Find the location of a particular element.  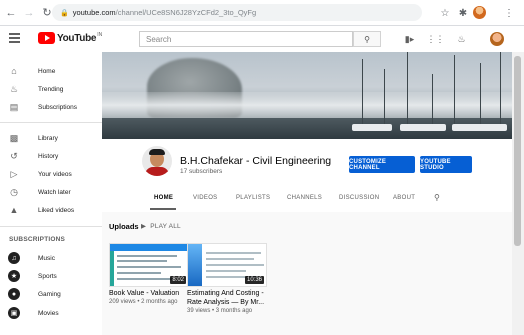

thumb-up-icon: ▲ is located at coordinates (14, 210).